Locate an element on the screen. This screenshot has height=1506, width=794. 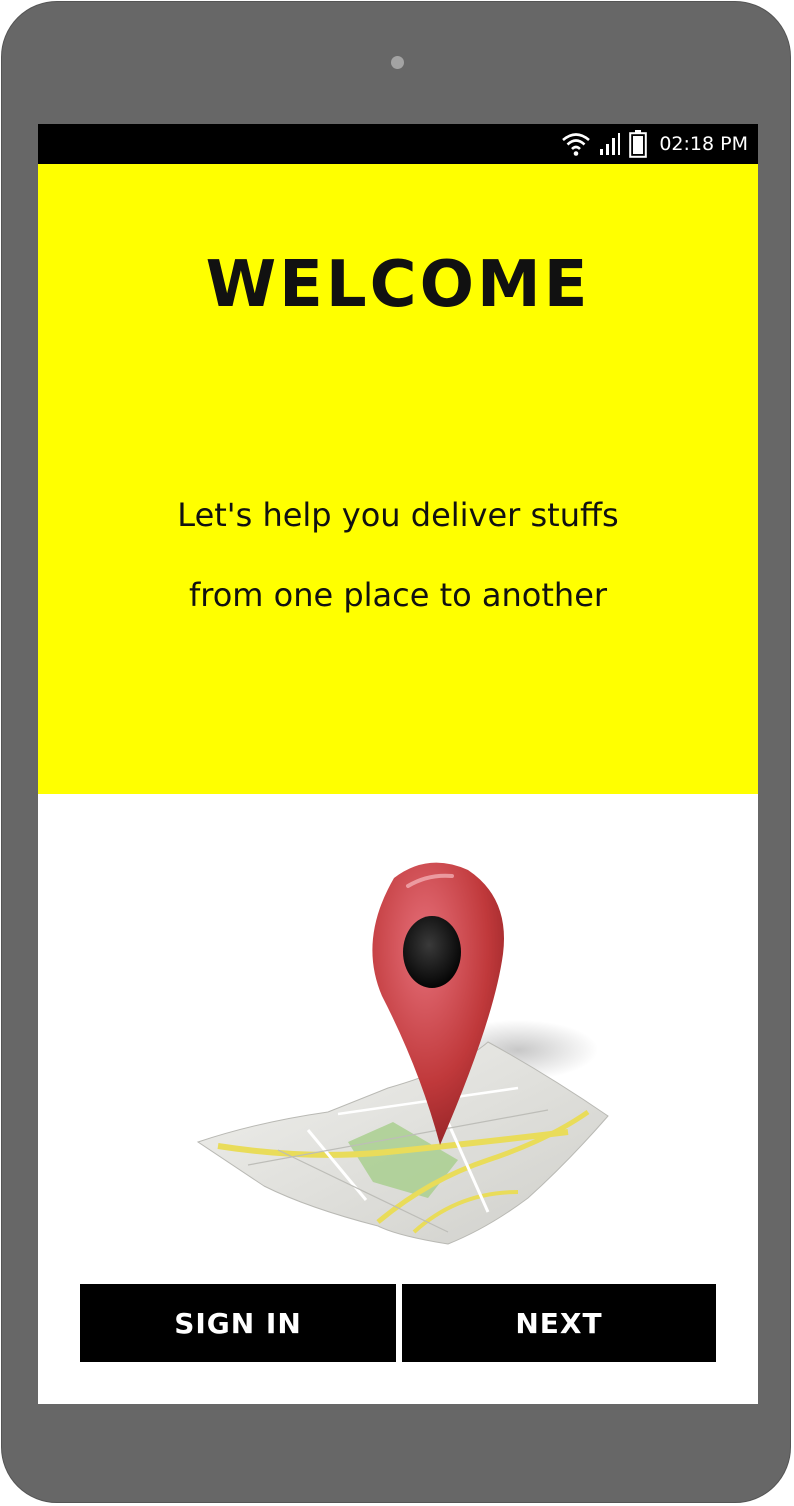
tagline-line-2: from one place to another is located at coordinates (398, 595).